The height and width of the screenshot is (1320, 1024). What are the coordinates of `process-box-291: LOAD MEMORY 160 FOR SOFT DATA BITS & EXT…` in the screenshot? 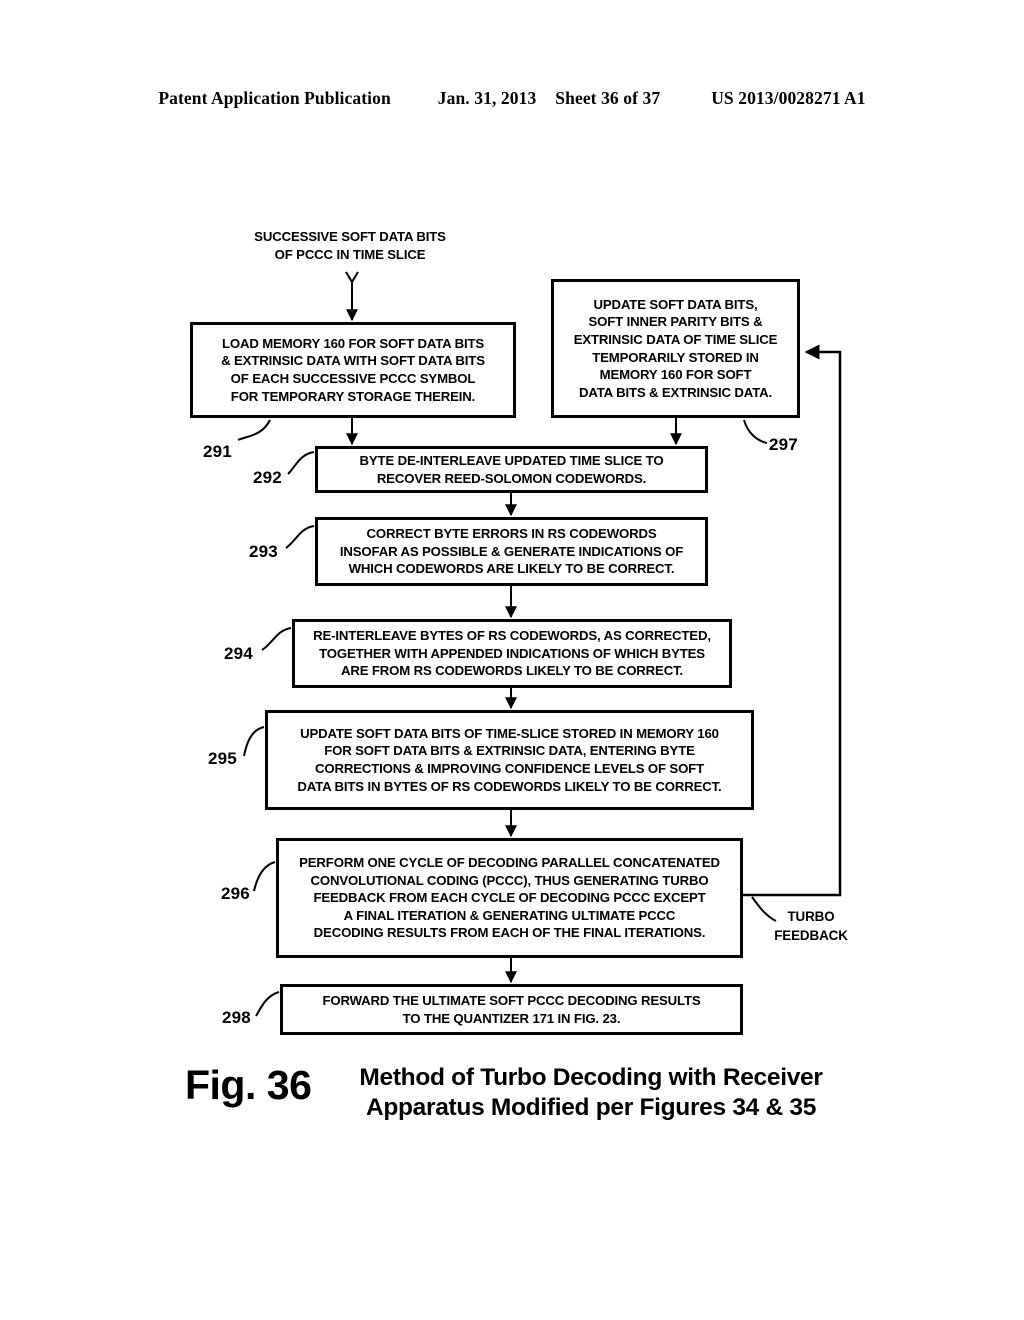 It's located at (353, 370).